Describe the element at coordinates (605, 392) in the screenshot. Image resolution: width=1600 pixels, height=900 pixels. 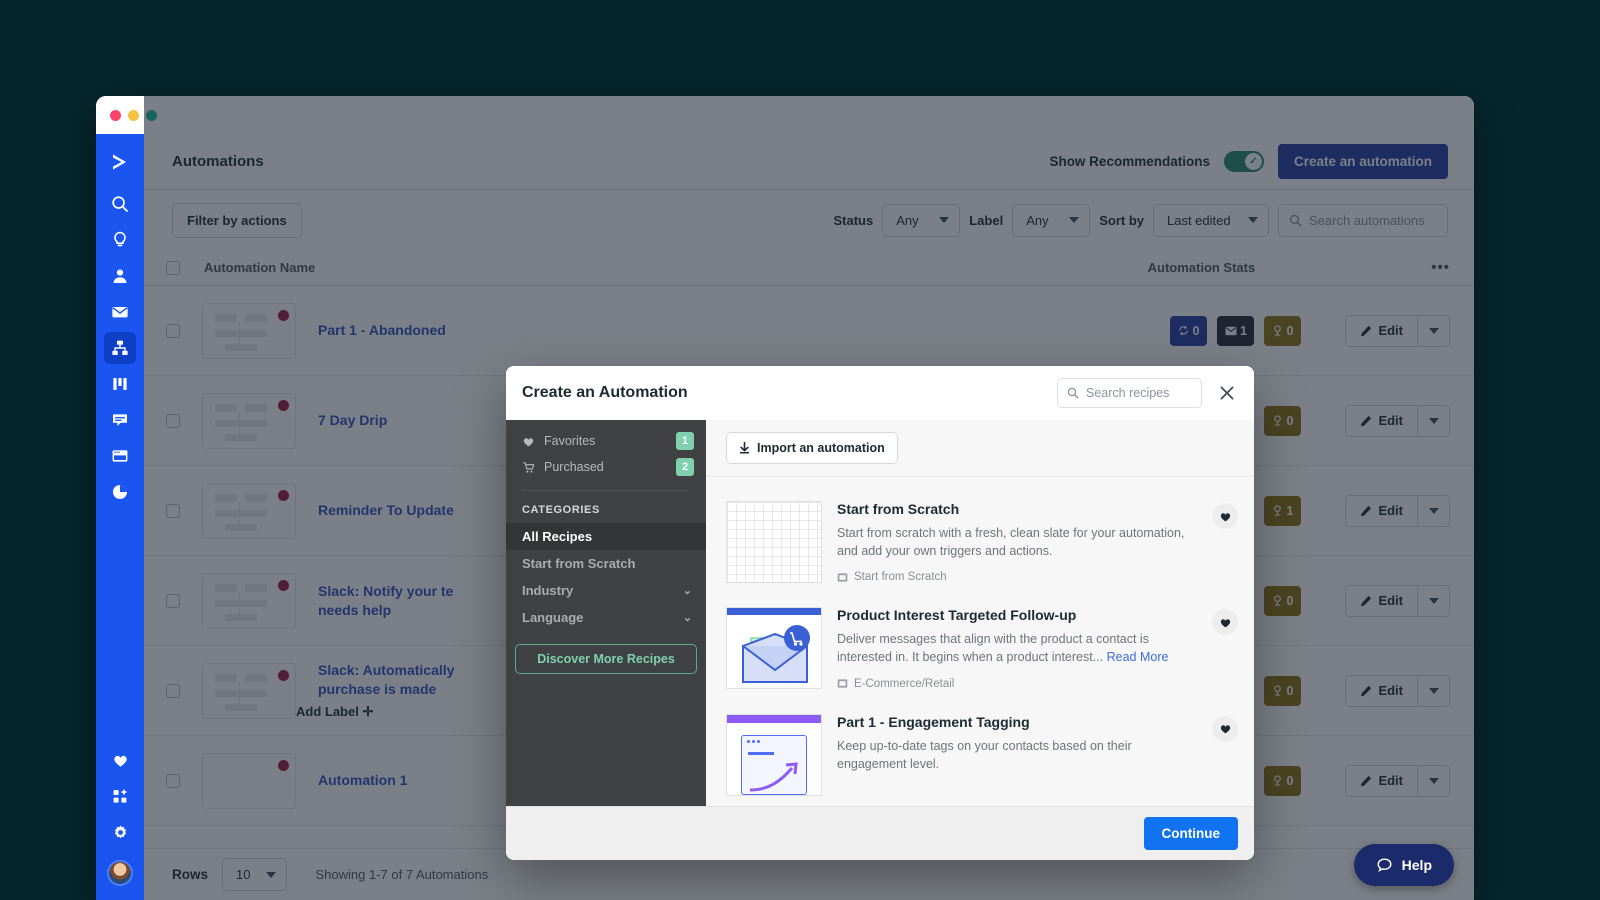
I see `modal-title: Create an Automation` at that location.